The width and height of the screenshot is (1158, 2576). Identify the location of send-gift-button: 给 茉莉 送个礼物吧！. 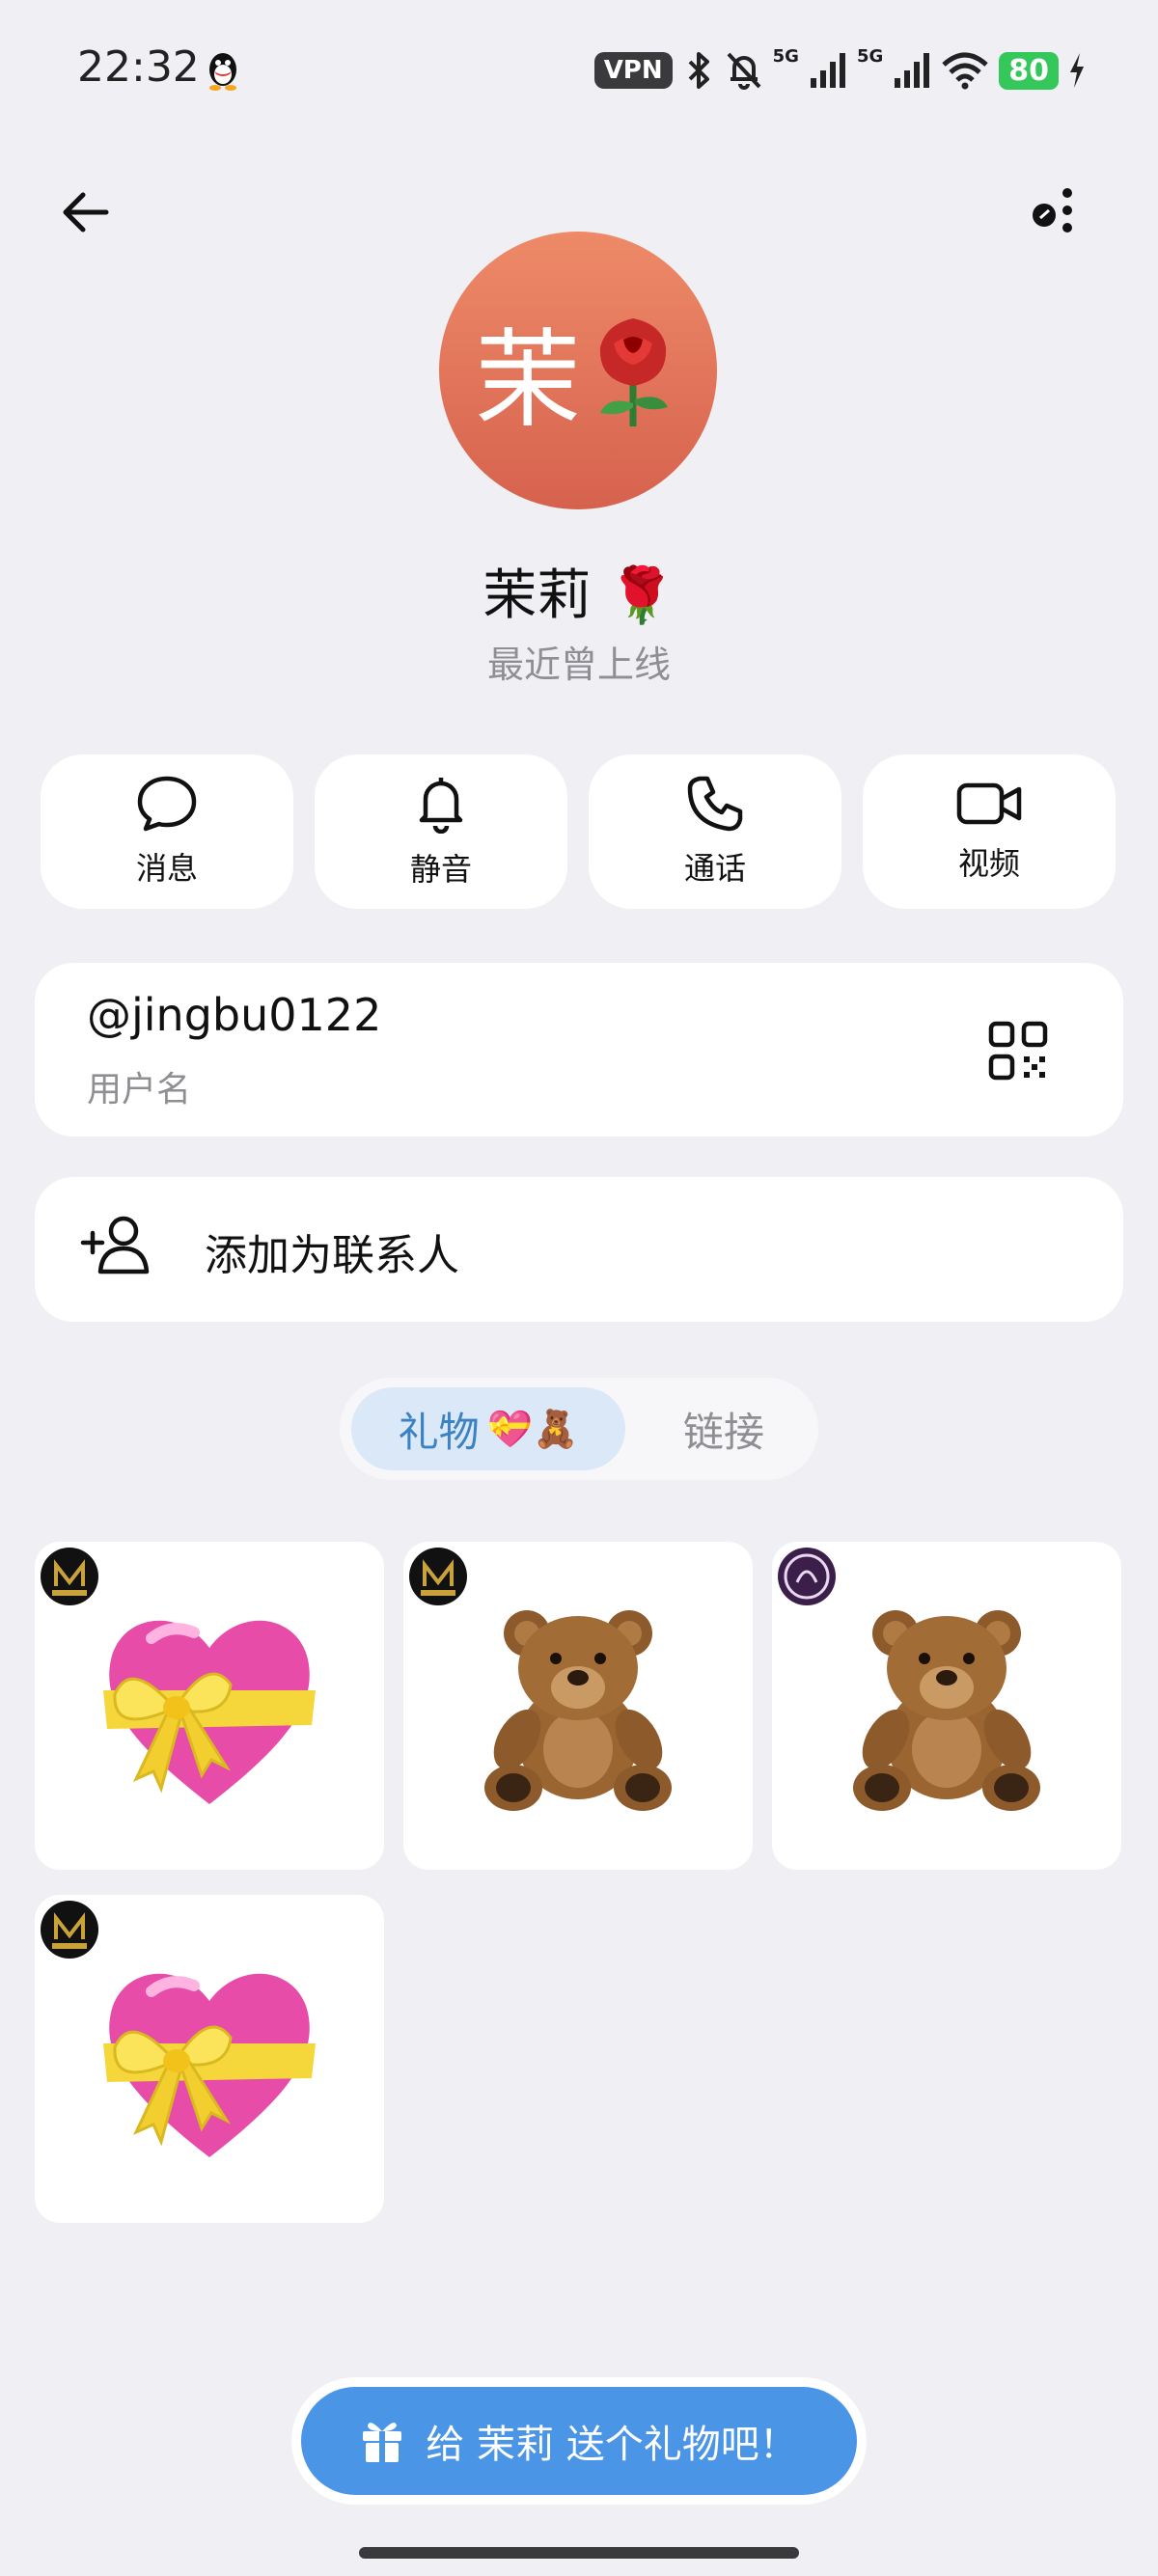
(579, 2441).